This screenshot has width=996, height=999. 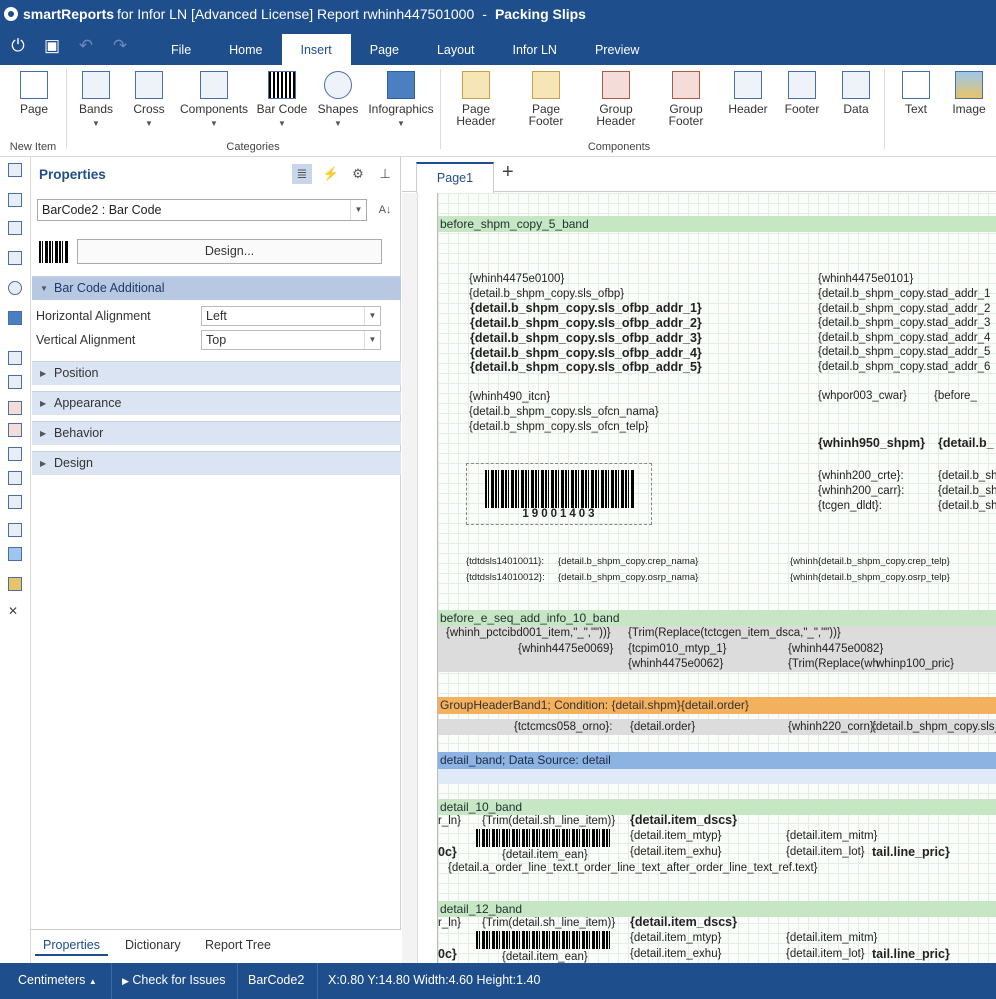 What do you see at coordinates (15, 612) in the screenshot?
I see `tools-icon: ✕` at bounding box center [15, 612].